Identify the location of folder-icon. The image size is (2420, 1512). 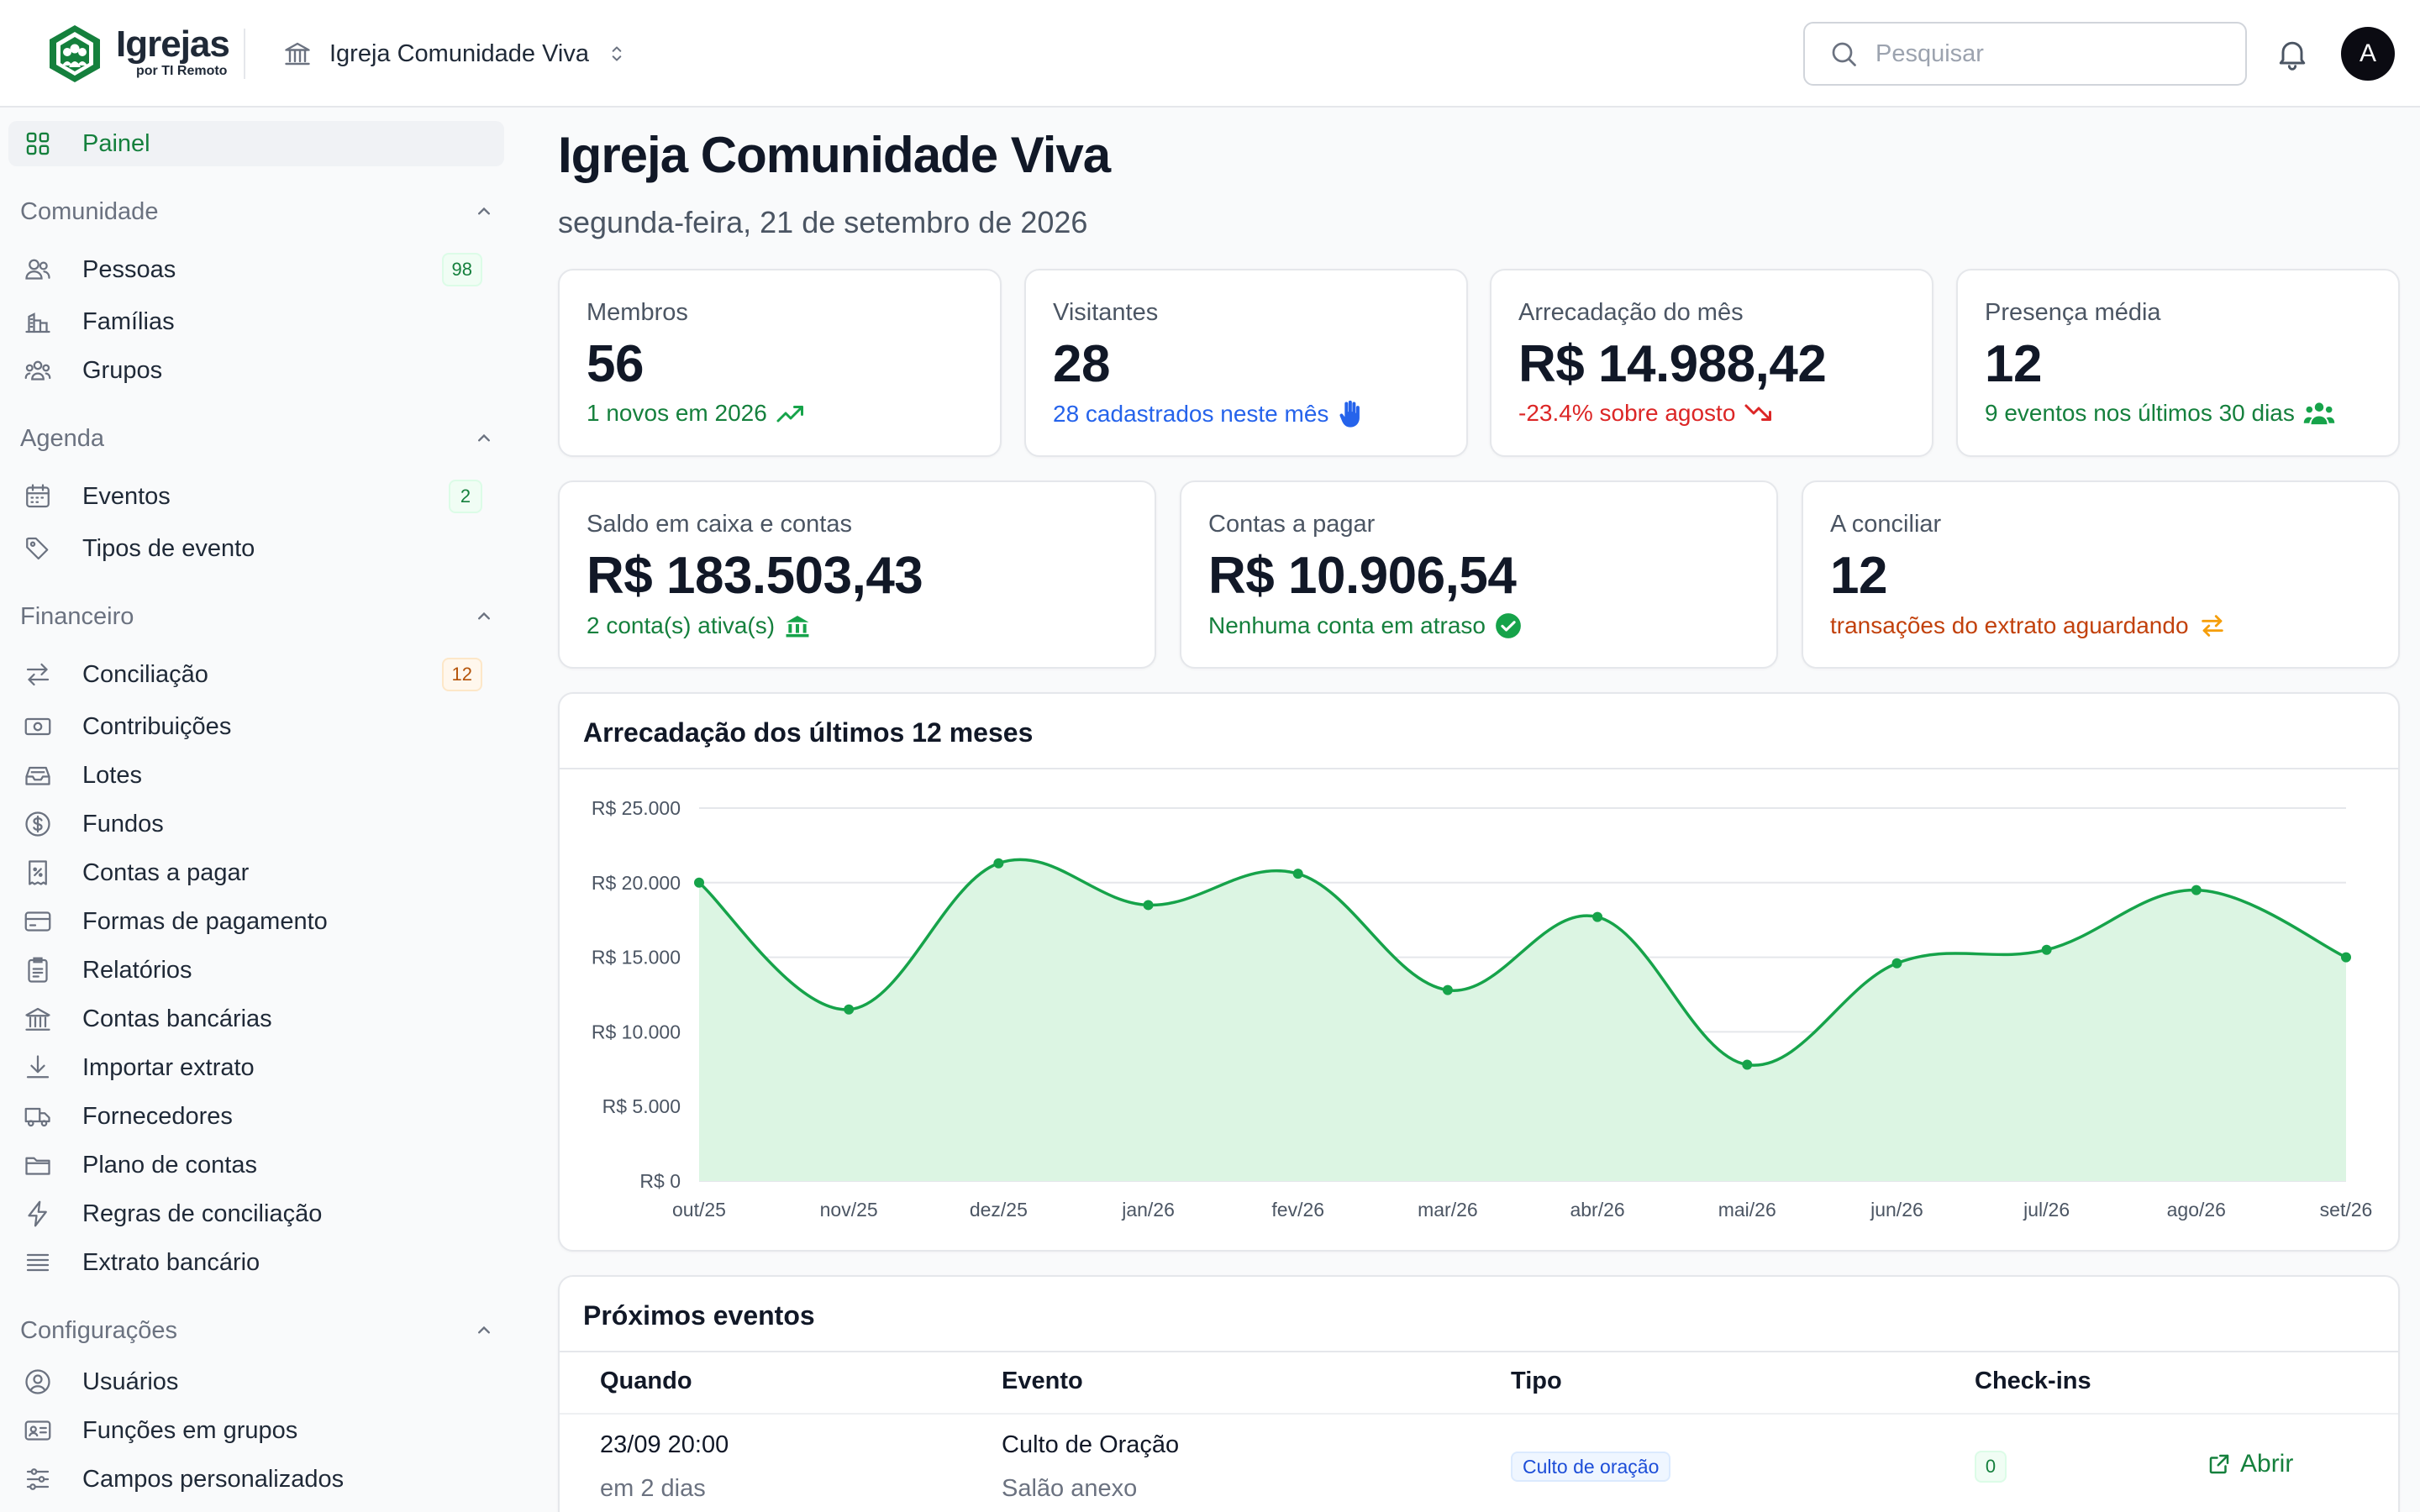
(38, 1165).